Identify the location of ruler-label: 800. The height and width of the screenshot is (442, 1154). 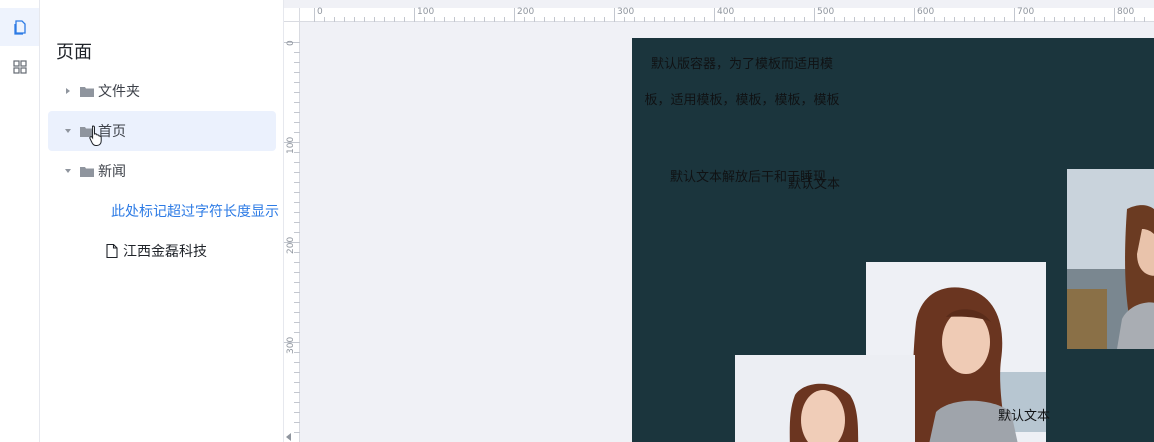
(1126, 12).